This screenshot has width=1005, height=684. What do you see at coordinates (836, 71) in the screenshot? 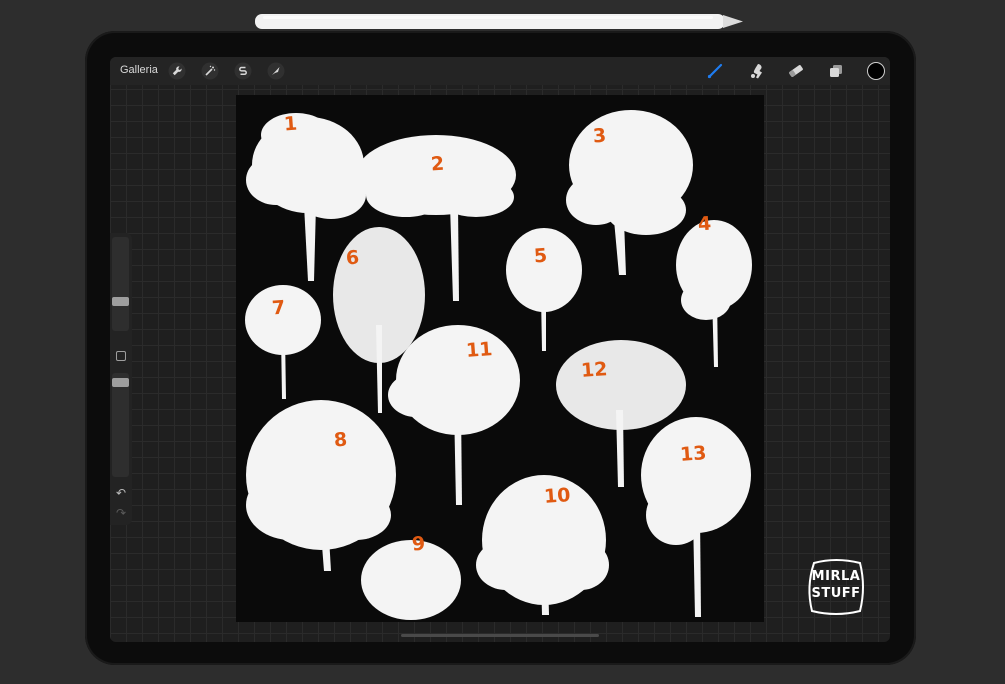
I see `layers-icon` at bounding box center [836, 71].